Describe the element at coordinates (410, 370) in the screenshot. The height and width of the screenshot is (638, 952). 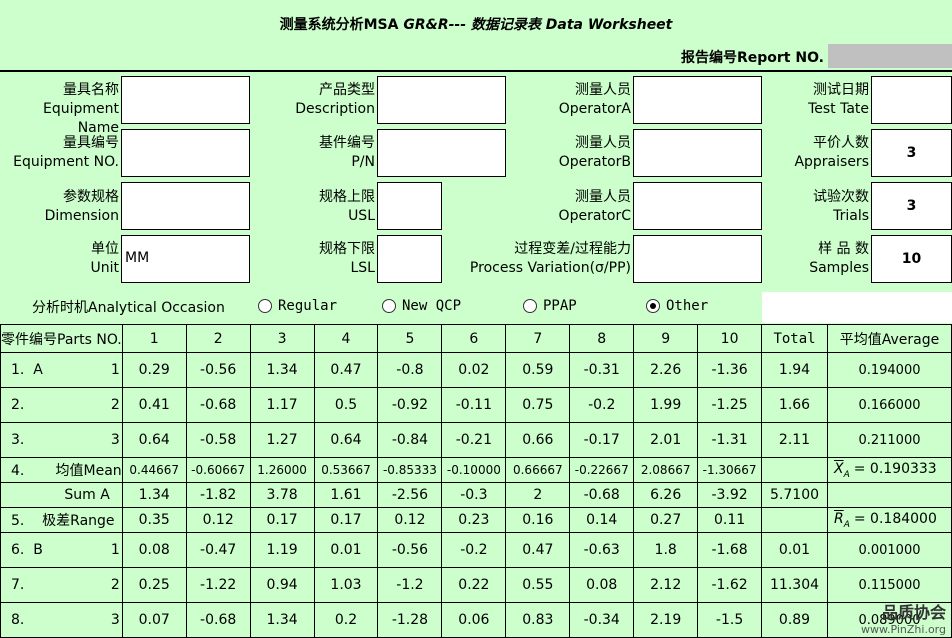
I see `table-cell: -0.8` at that location.